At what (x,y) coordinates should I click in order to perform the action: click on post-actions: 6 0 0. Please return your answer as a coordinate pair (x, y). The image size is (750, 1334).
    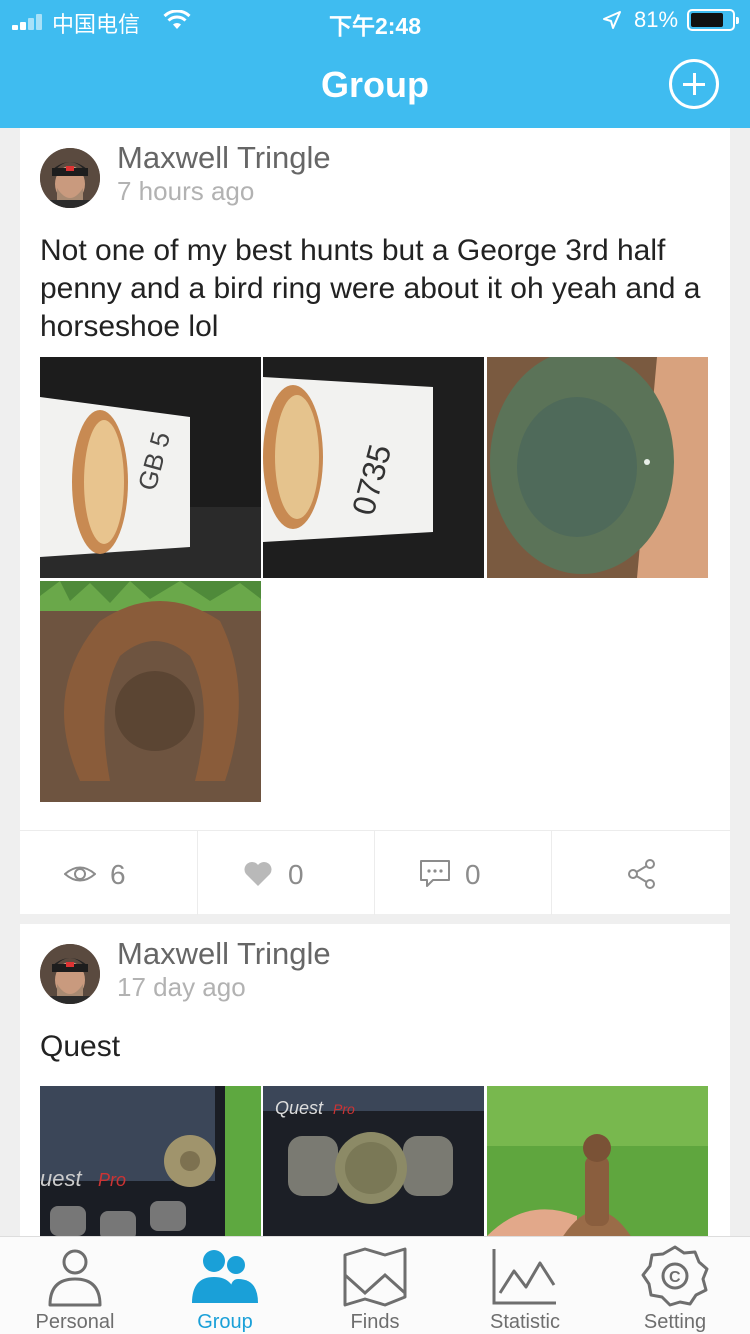
    Looking at the image, I should click on (375, 872).